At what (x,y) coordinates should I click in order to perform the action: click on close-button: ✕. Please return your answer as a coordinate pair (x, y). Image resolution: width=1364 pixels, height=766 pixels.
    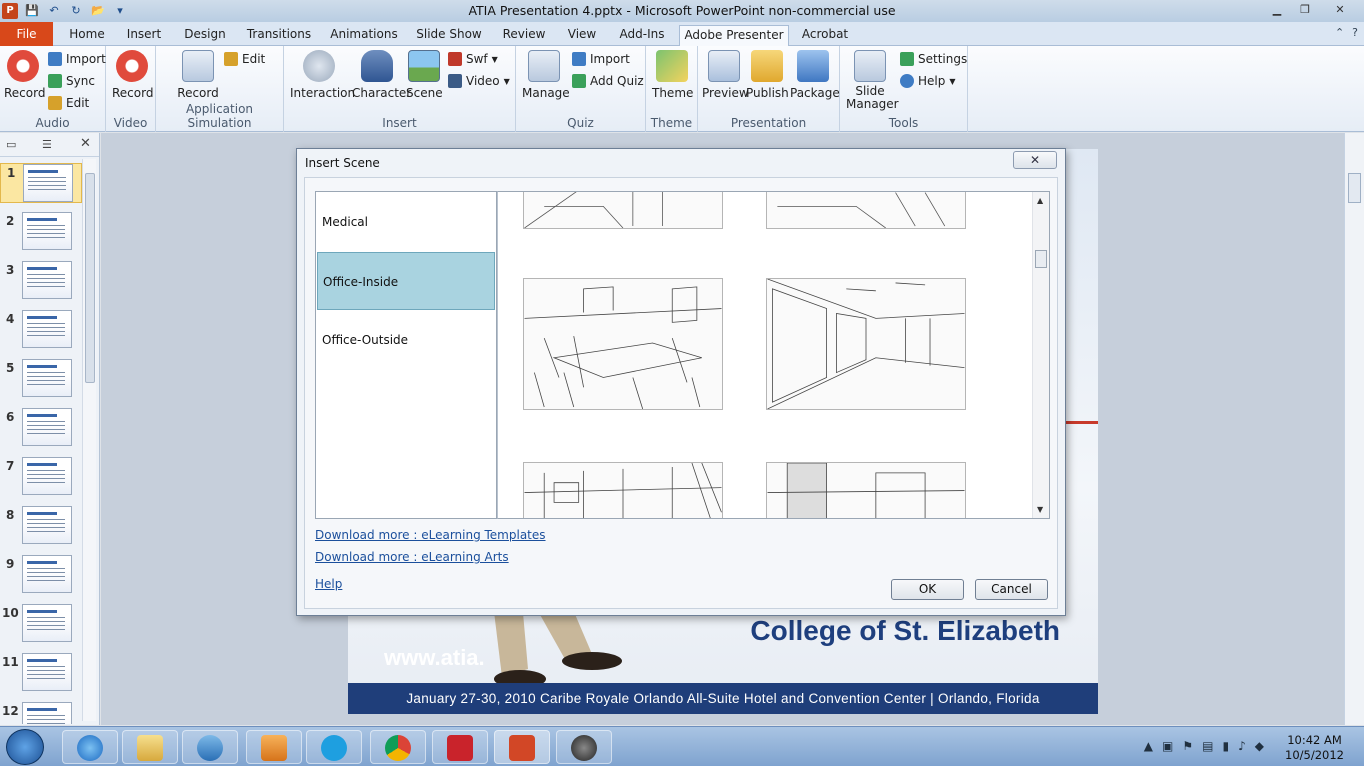
    Looking at the image, I should click on (1340, 9).